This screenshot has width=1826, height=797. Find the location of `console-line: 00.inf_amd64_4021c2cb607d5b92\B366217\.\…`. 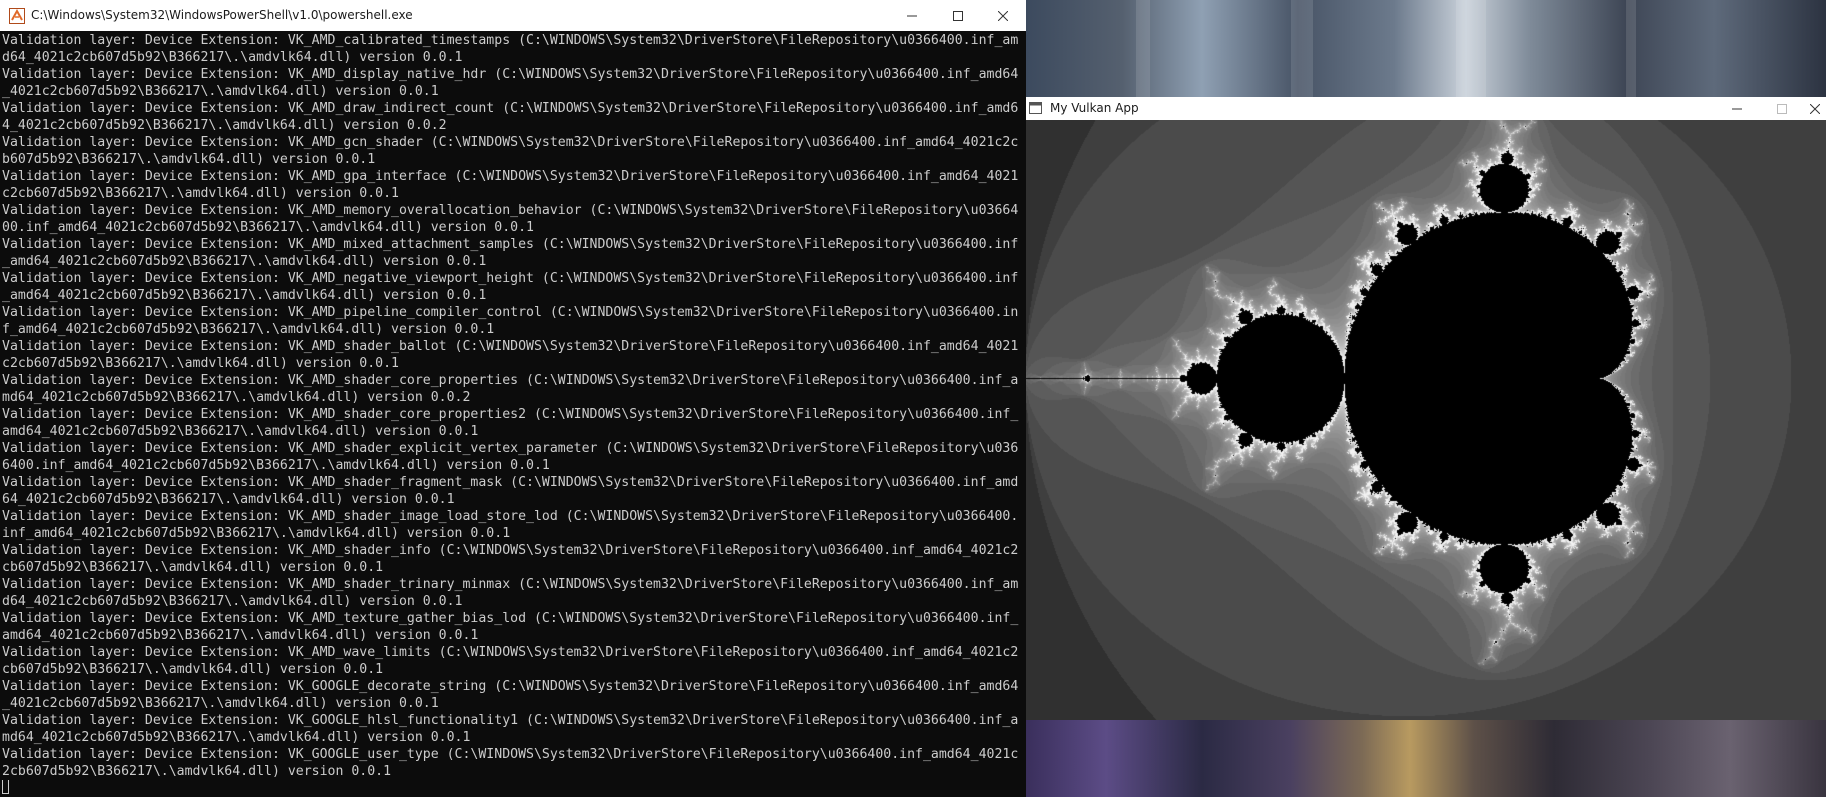

console-line: 00.inf_amd64_4021c2cb607d5b92\B366217\.\… is located at coordinates (268, 227).